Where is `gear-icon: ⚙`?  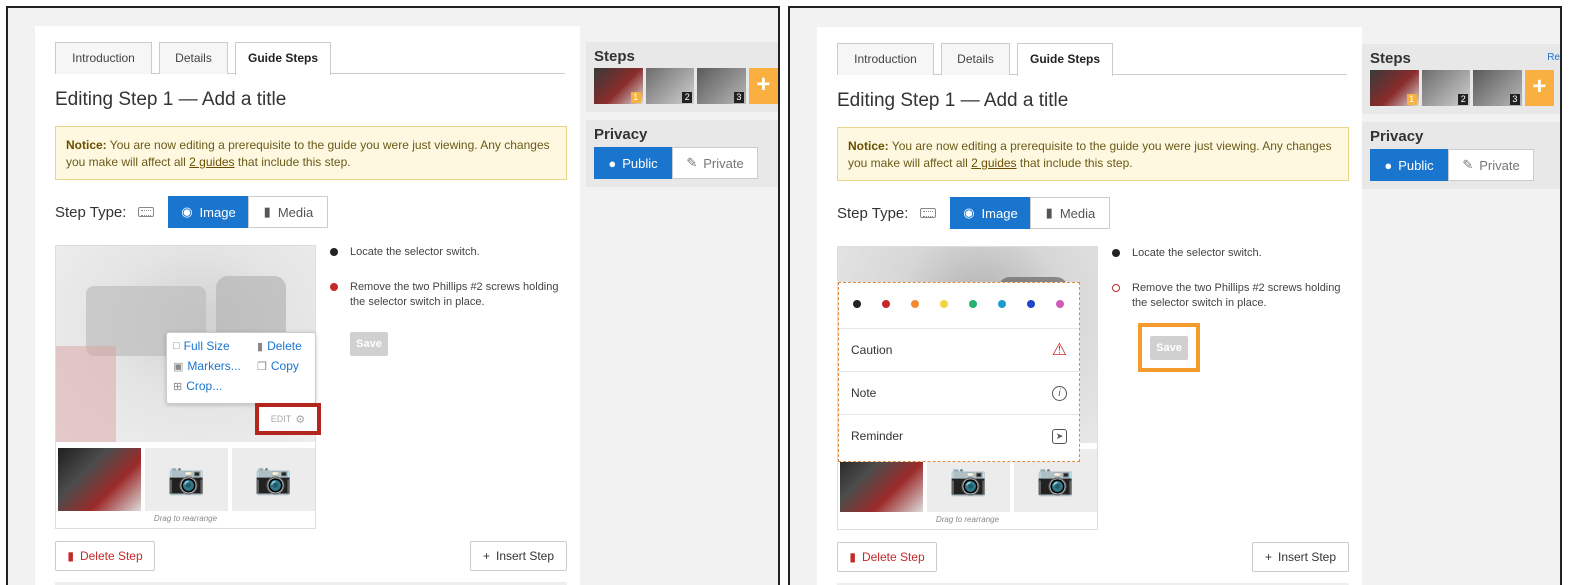 gear-icon: ⚙ is located at coordinates (300, 419).